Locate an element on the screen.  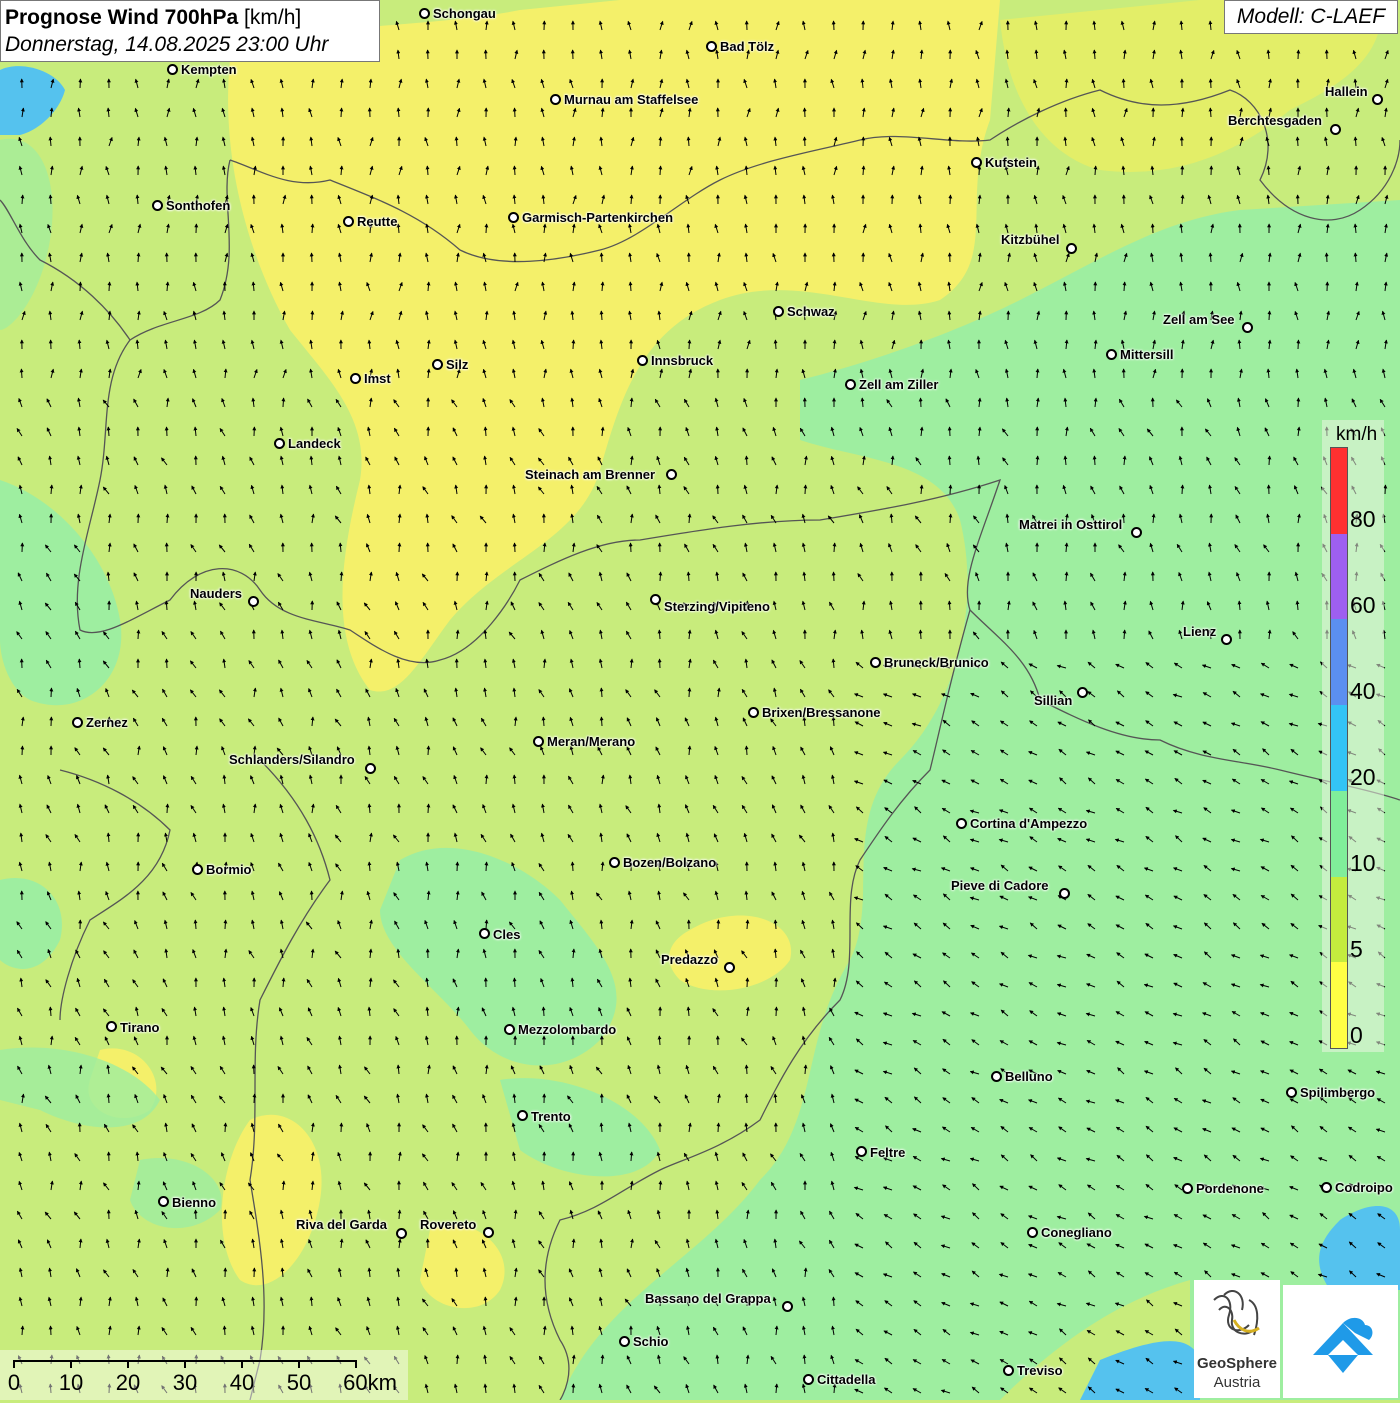
city-label: Silz is located at coordinates (457, 364).